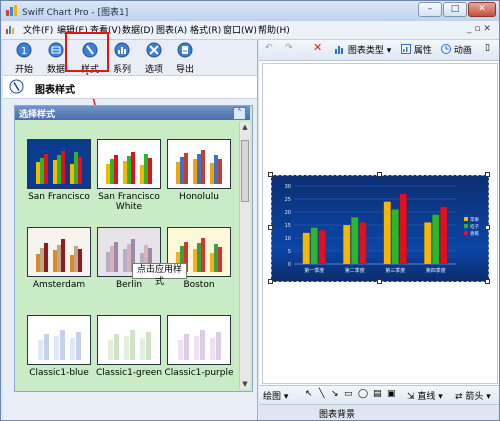 This screenshot has height=421, width=500. I want to click on arrow-label: 箭头, so click(474, 397).